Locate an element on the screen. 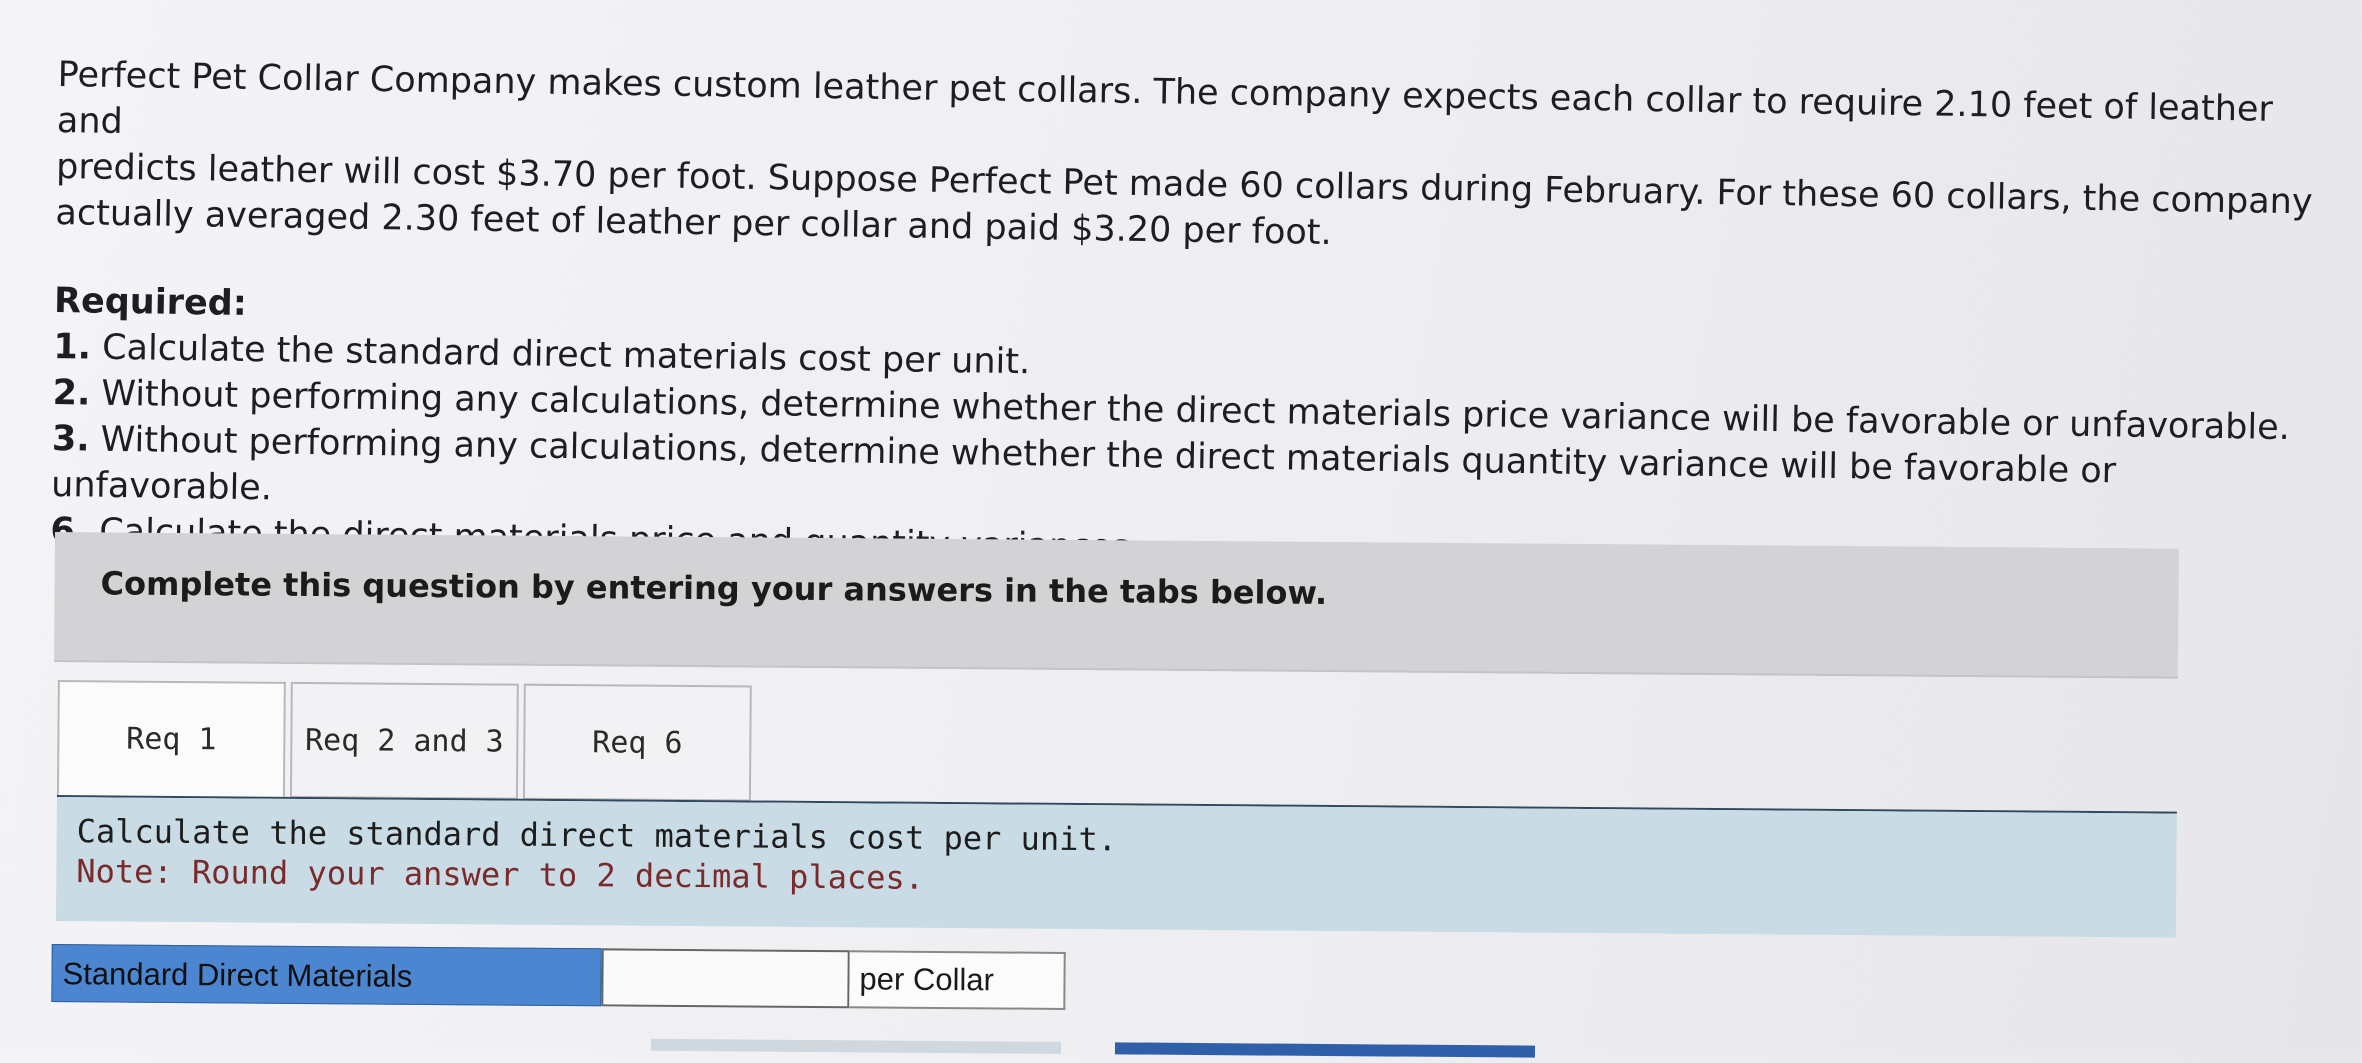  tab-req-1: Req 1 is located at coordinates (171, 739).